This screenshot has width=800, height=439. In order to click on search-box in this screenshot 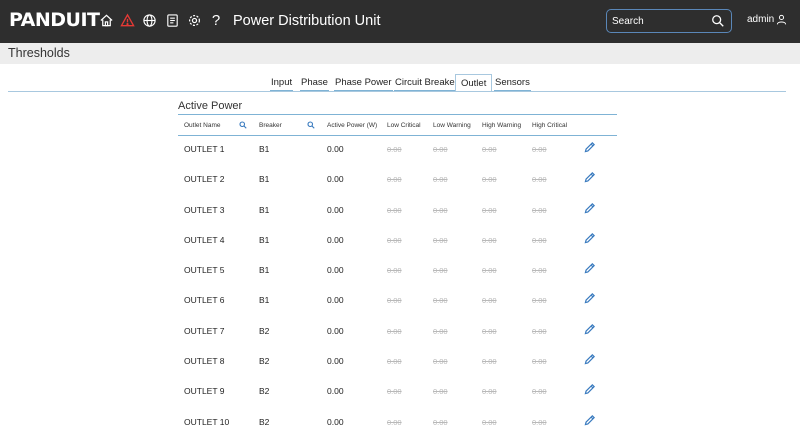, I will do `click(669, 21)`.